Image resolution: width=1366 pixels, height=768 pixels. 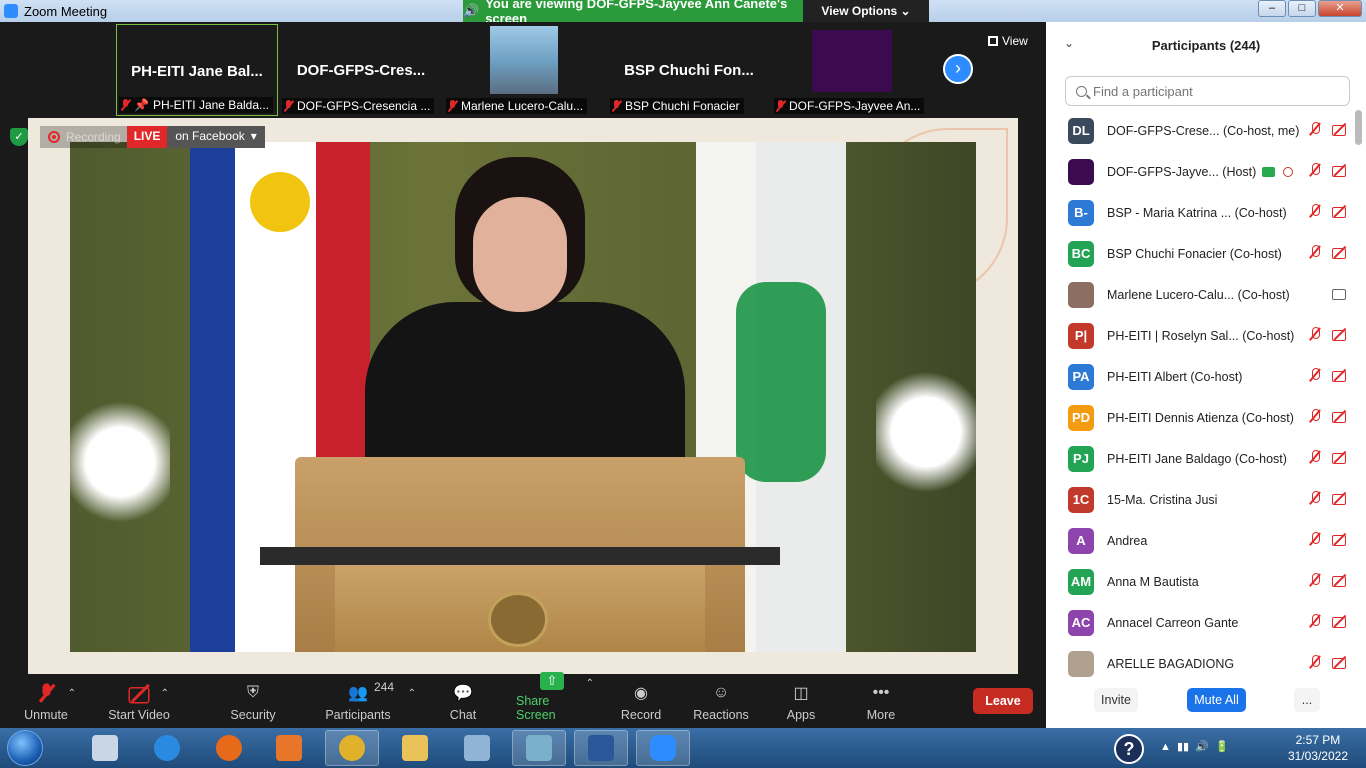 I want to click on recording-label: Recording, so click(x=93, y=137).